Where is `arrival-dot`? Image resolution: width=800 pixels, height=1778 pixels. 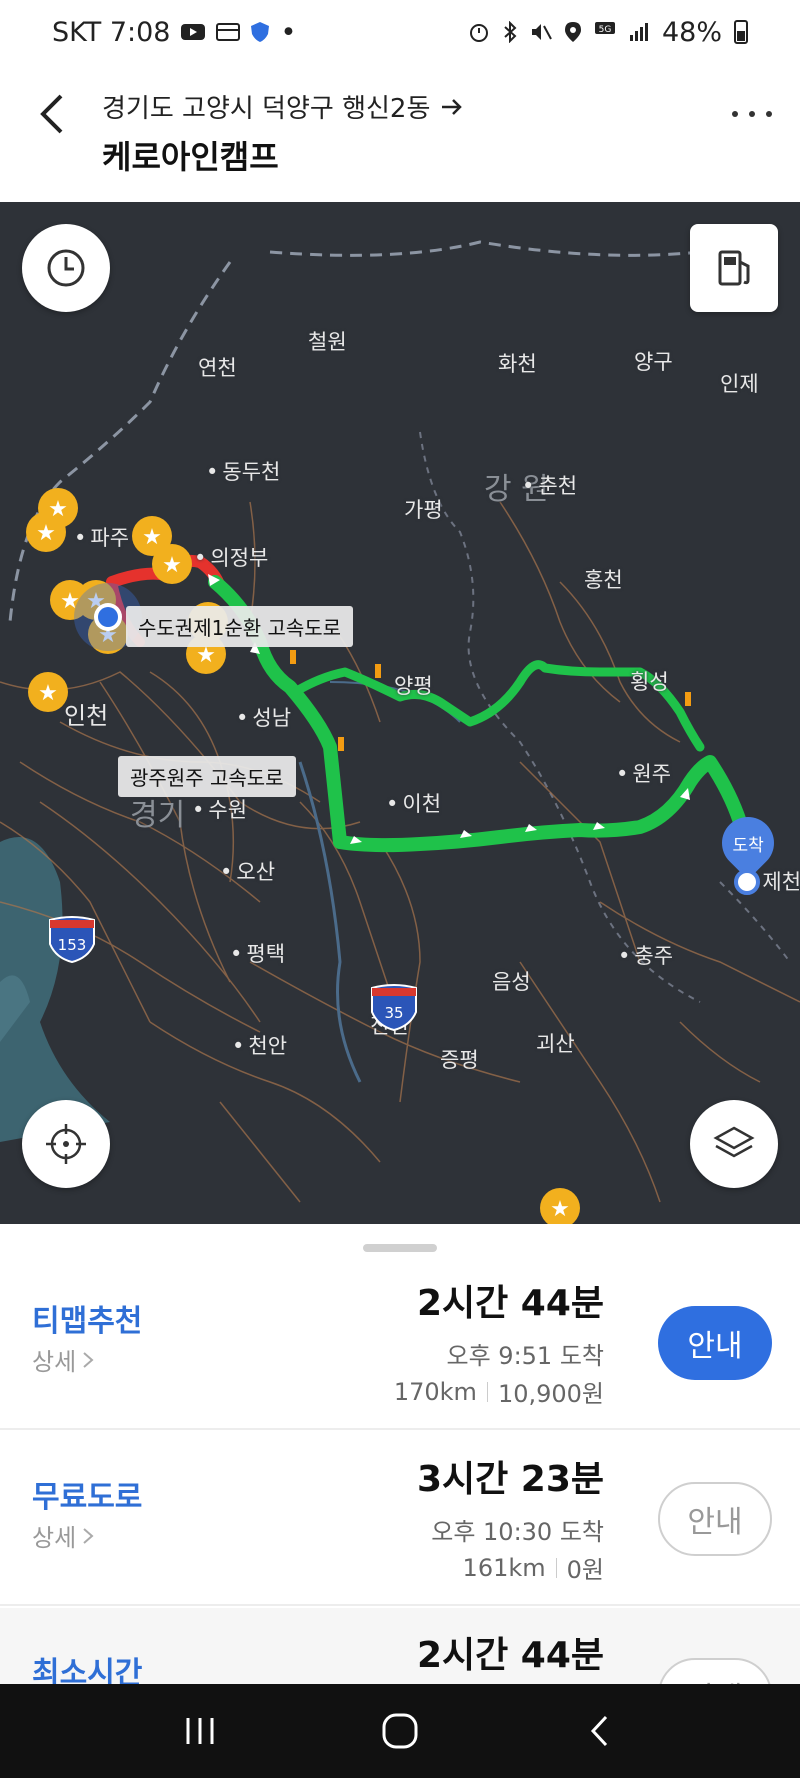 arrival-dot is located at coordinates (747, 882).